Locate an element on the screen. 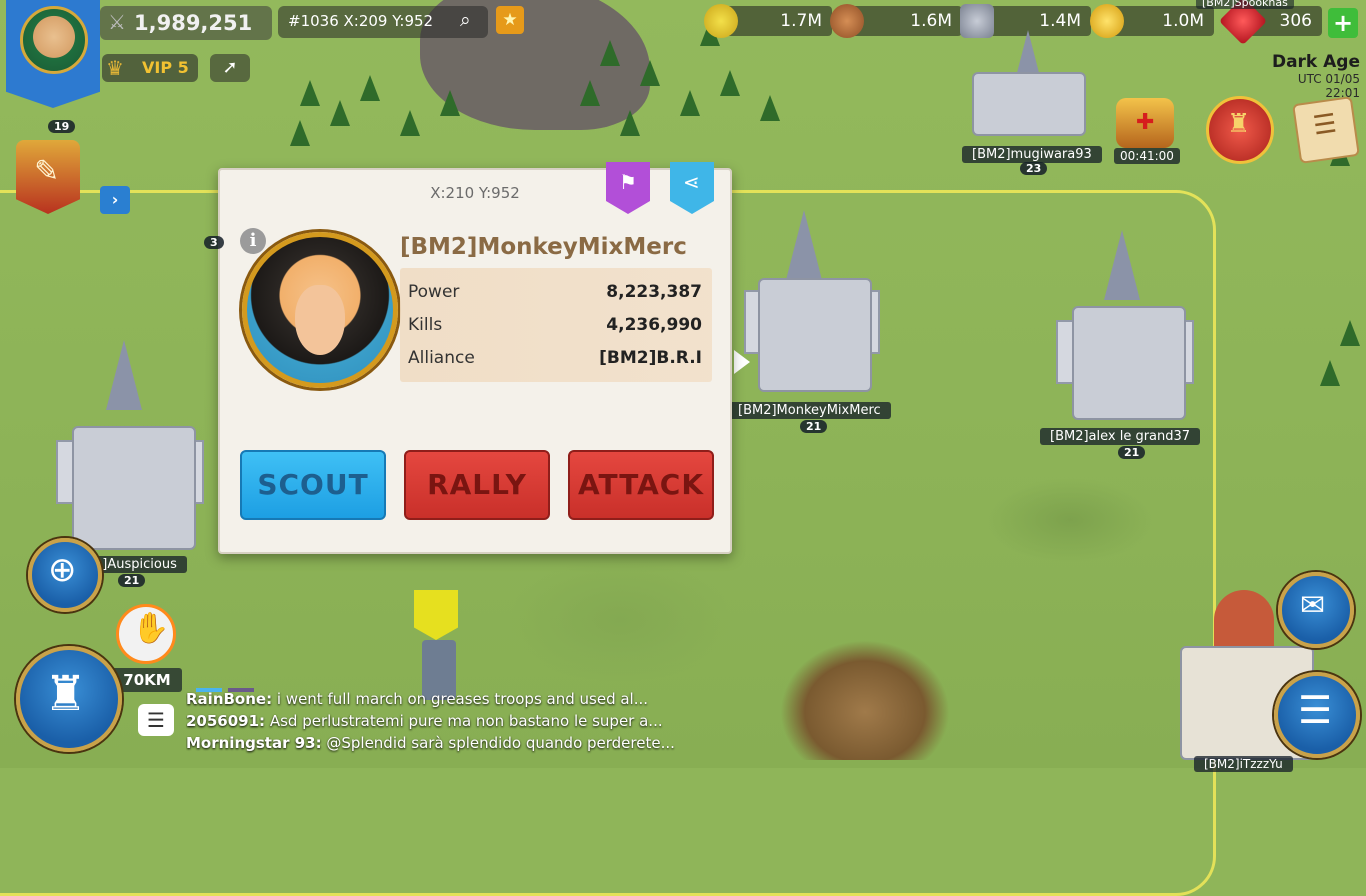  selection-arrow-icon is located at coordinates (742, 362).